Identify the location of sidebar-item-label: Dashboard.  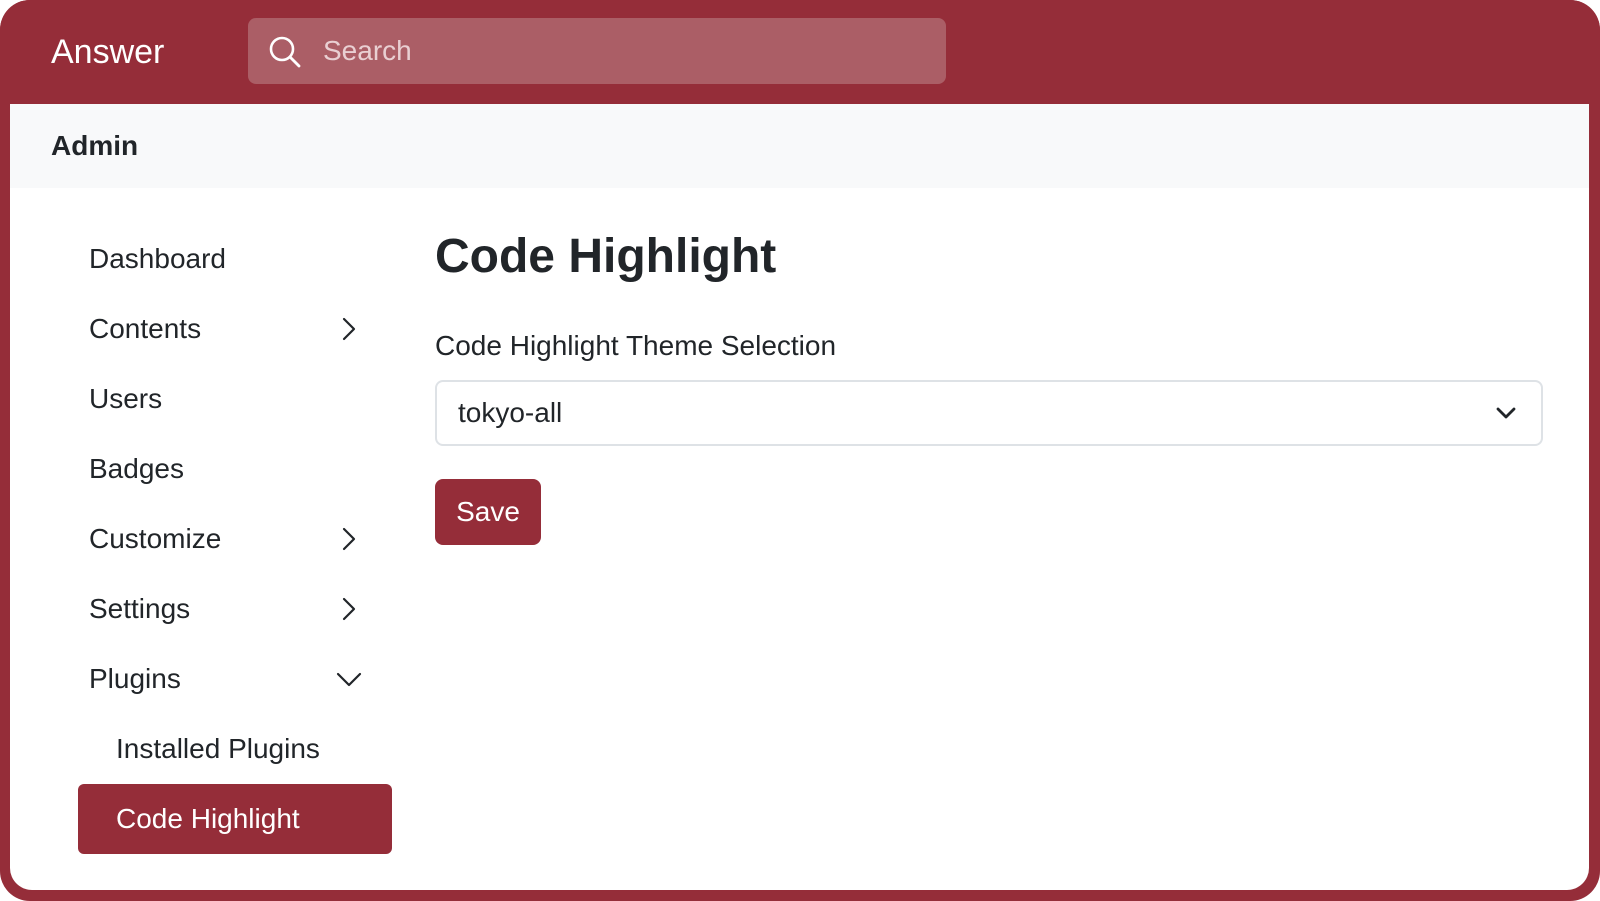
(157, 258).